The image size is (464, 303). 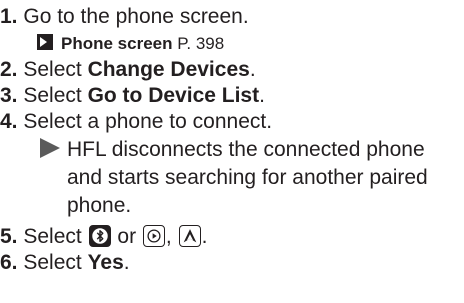 What do you see at coordinates (189, 236) in the screenshot?
I see `navigation-icon` at bounding box center [189, 236].